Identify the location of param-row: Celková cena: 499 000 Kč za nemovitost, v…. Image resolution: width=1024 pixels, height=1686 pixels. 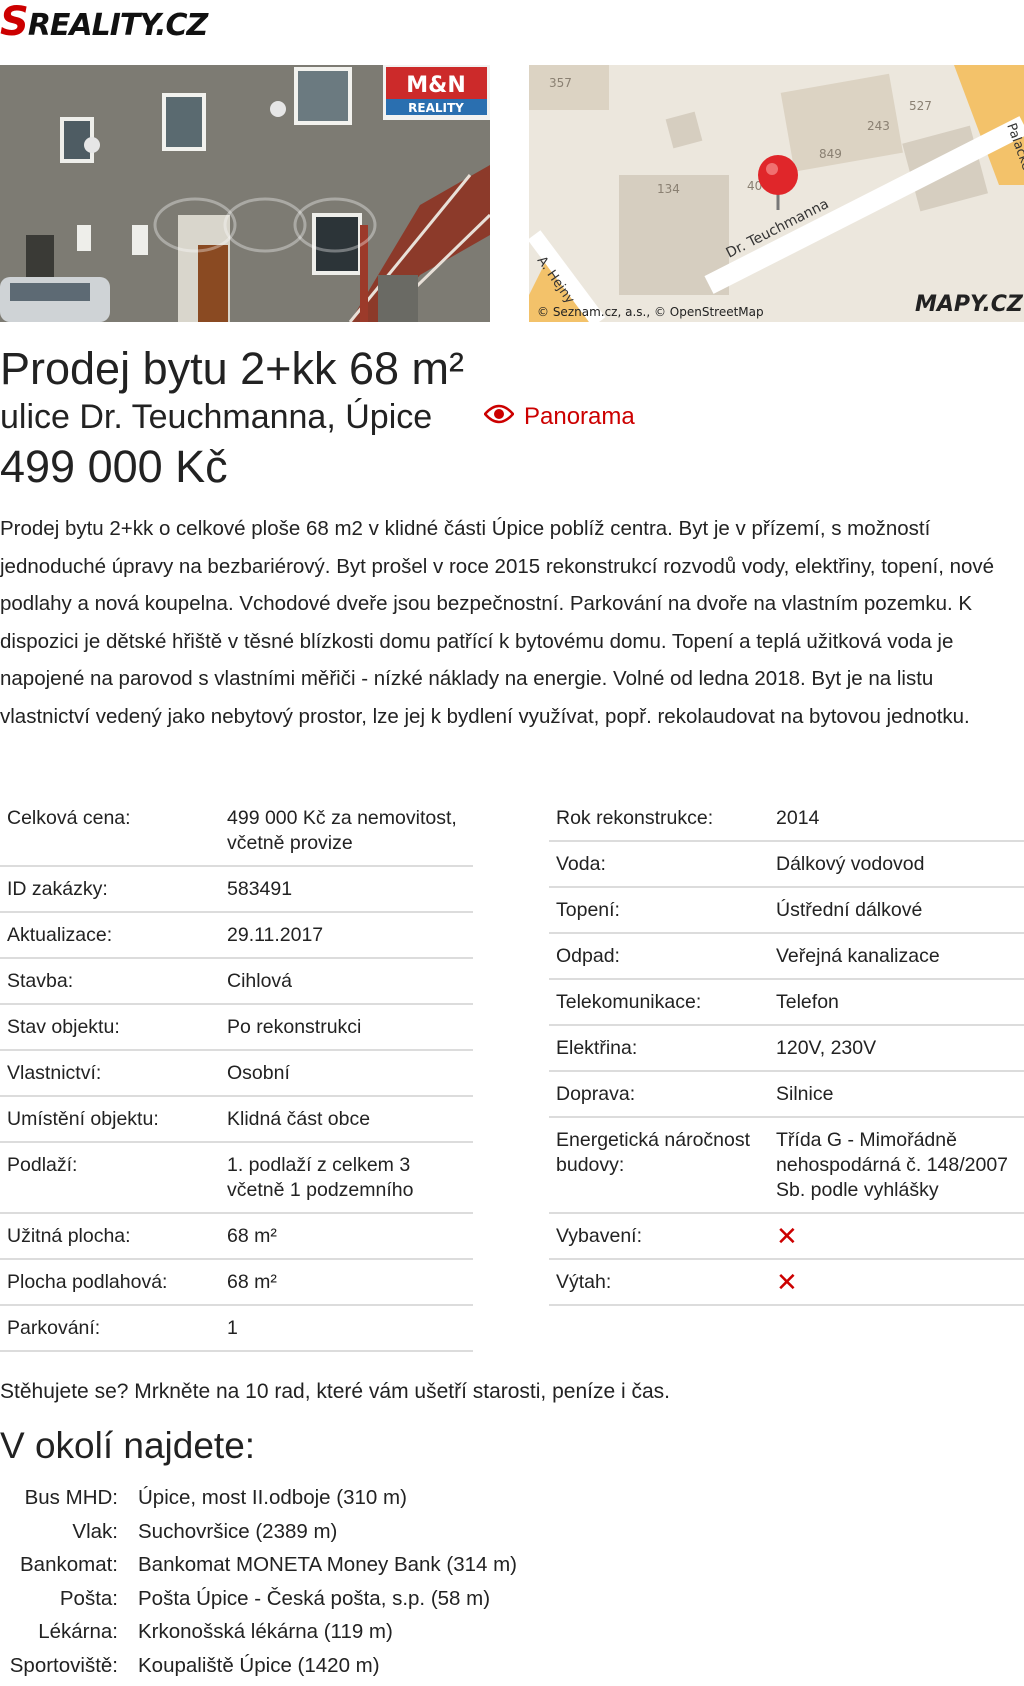
(236, 831).